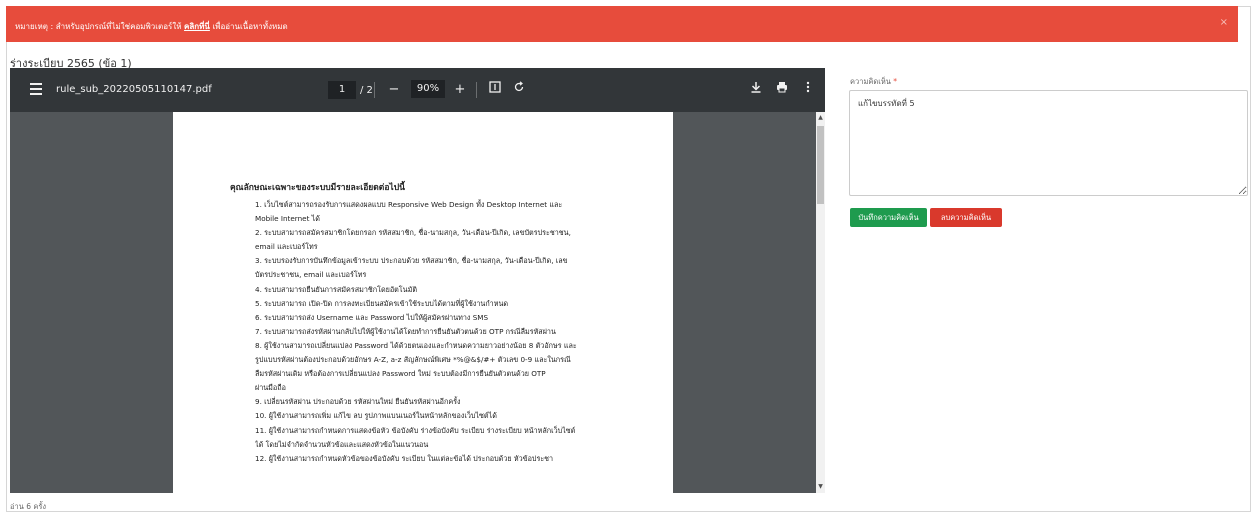 This screenshot has width=1257, height=518. Describe the element at coordinates (888, 217) in the screenshot. I see `save-comment-button: บันทึกความคิดเห็น` at that location.